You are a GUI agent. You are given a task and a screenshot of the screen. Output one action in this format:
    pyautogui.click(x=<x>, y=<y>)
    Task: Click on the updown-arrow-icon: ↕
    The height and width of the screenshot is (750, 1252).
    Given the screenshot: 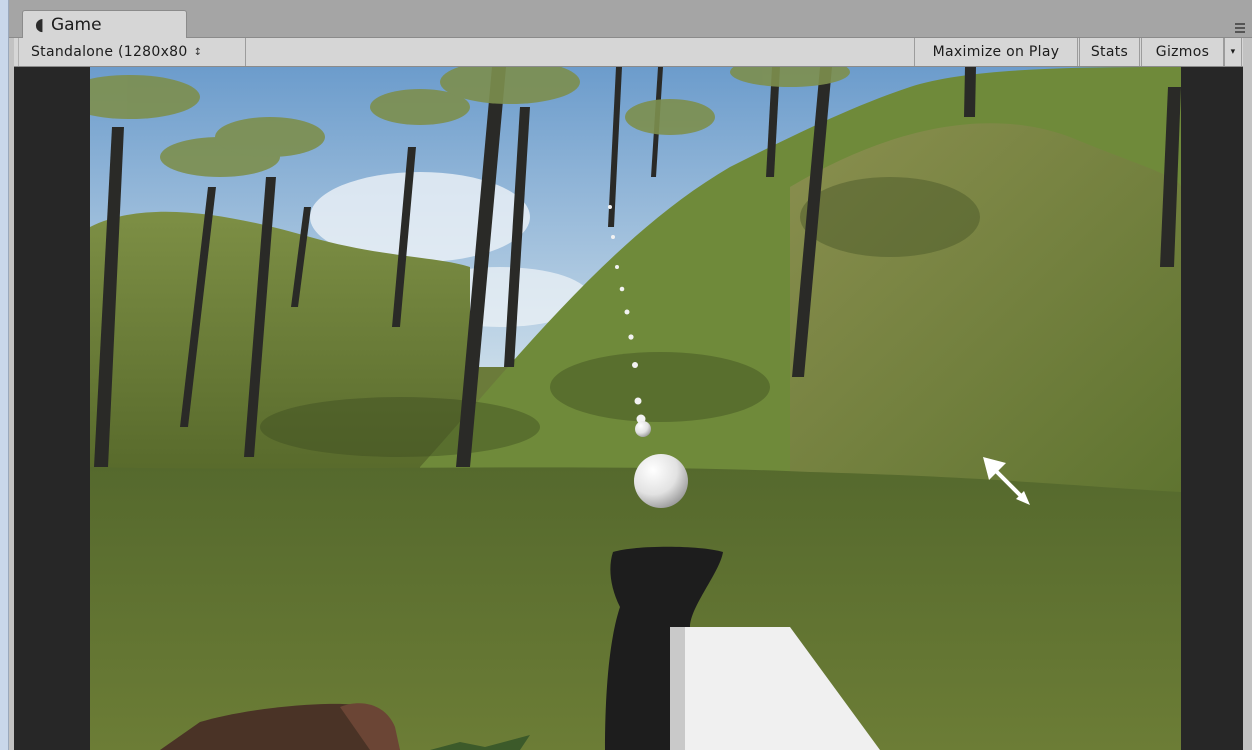 What is the action you would take?
    pyautogui.click(x=198, y=52)
    